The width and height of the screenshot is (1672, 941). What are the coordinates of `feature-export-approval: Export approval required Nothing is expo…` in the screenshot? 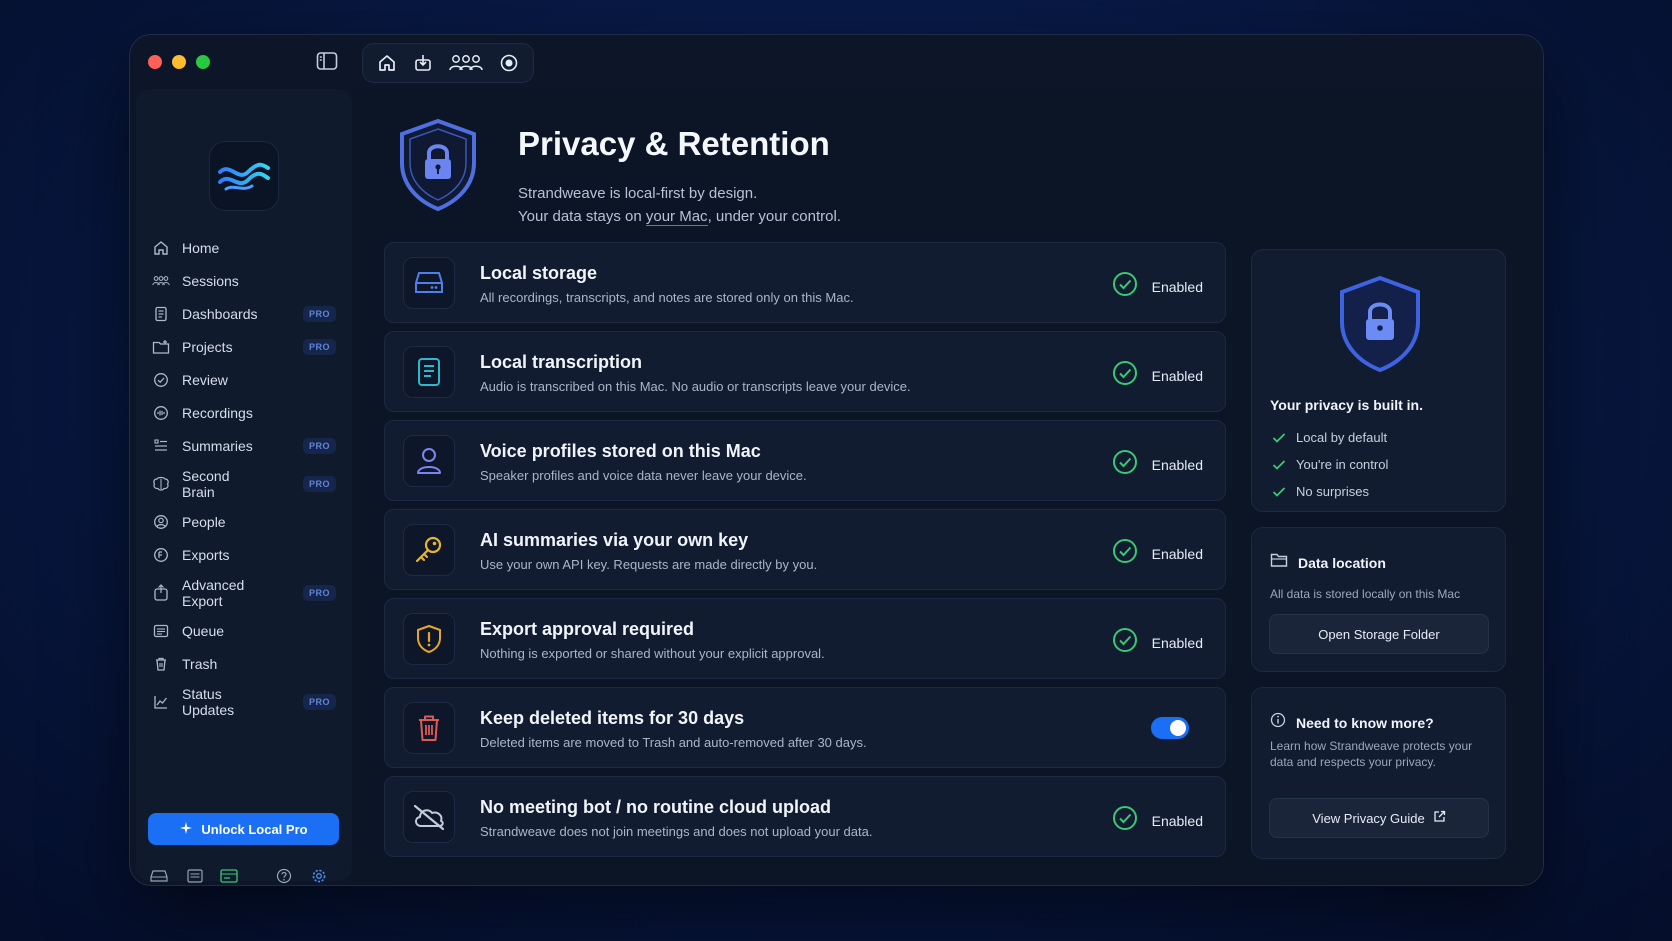 It's located at (805, 638).